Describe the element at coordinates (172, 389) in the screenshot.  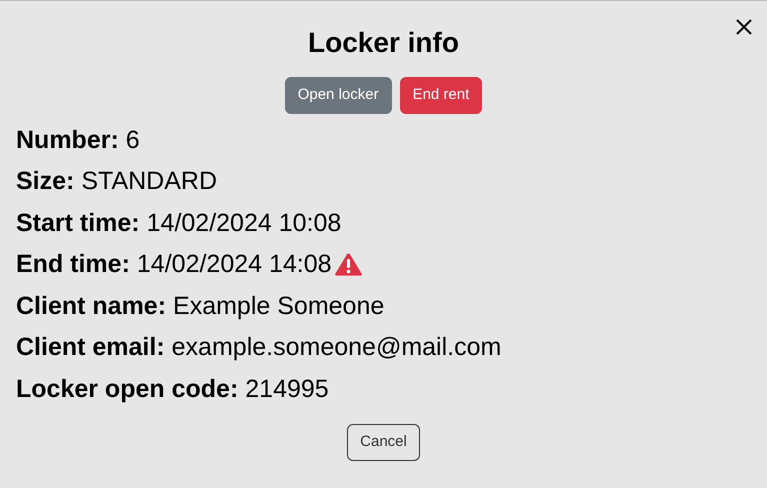
I see `info-line: Locker open code: 214995` at that location.